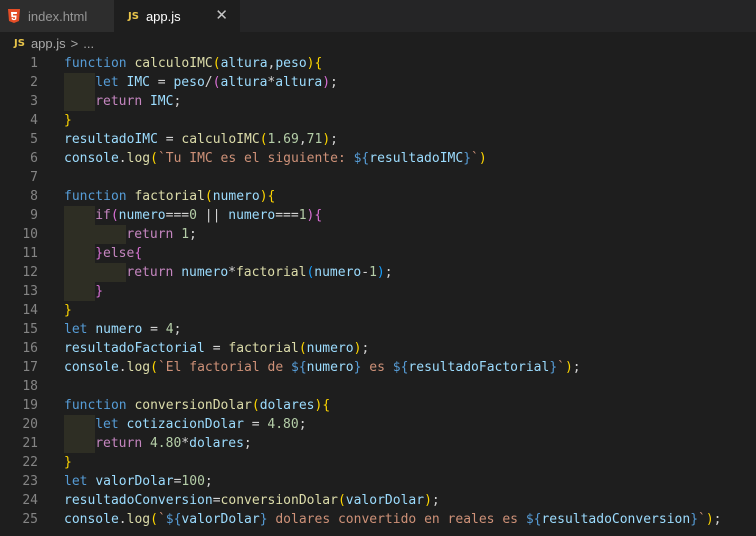  What do you see at coordinates (314, 139) in the screenshot?
I see `code-token: 71` at bounding box center [314, 139].